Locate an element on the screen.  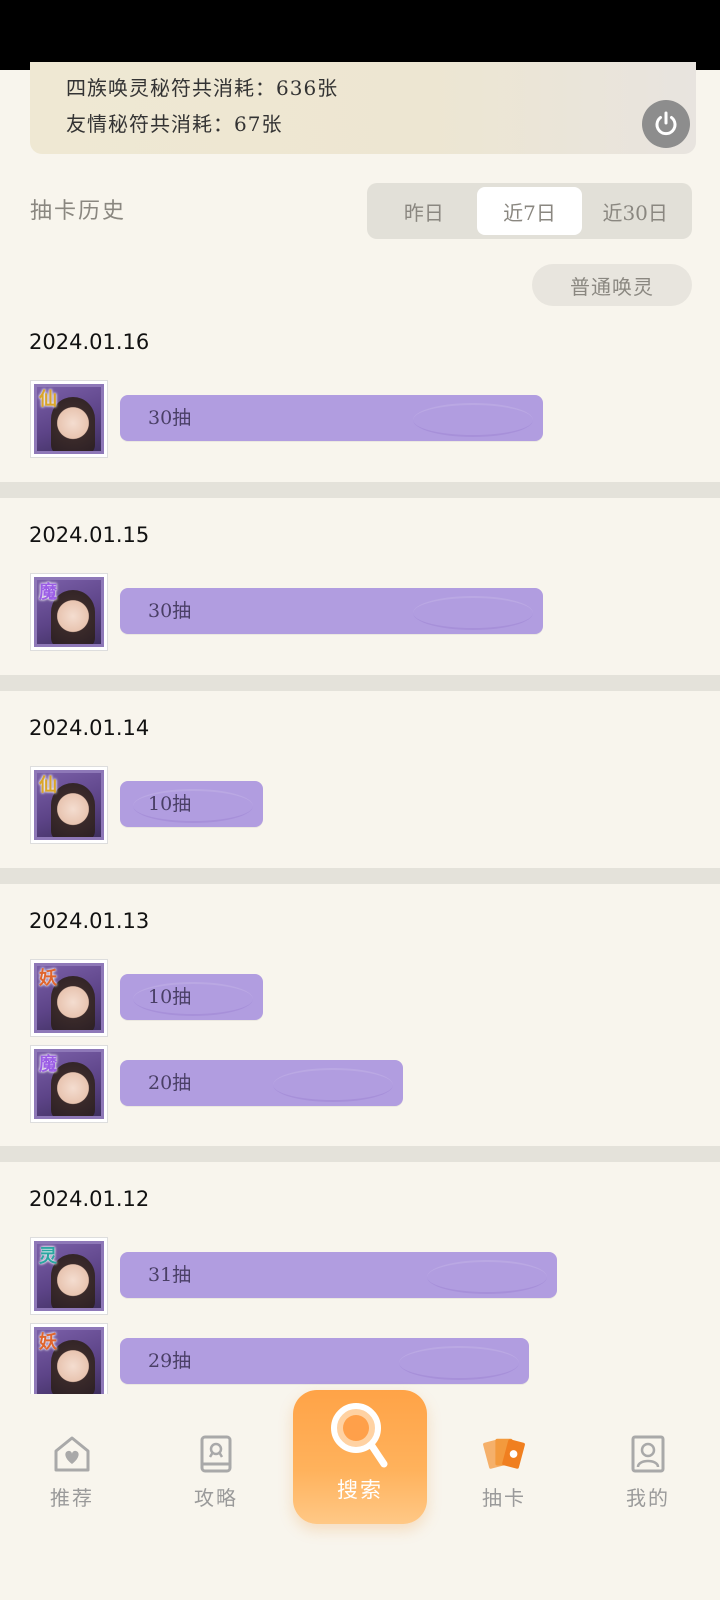
nav-label: 抽卡 is located at coordinates (504, 1498).